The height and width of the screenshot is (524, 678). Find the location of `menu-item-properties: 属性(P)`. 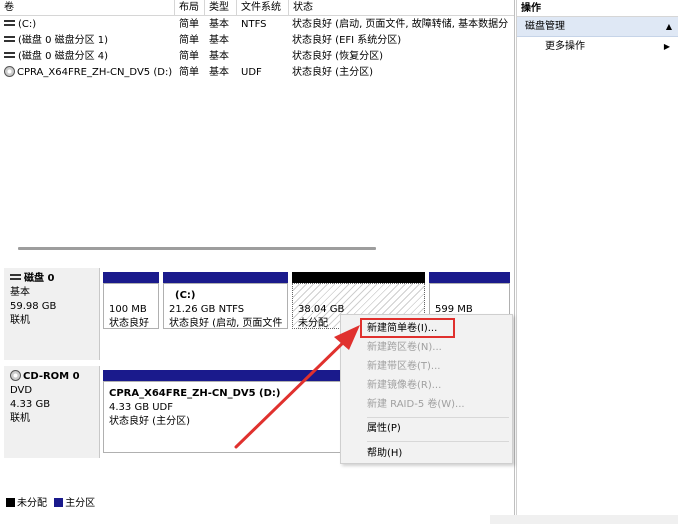

menu-item-properties: 属性(P) is located at coordinates (384, 428).